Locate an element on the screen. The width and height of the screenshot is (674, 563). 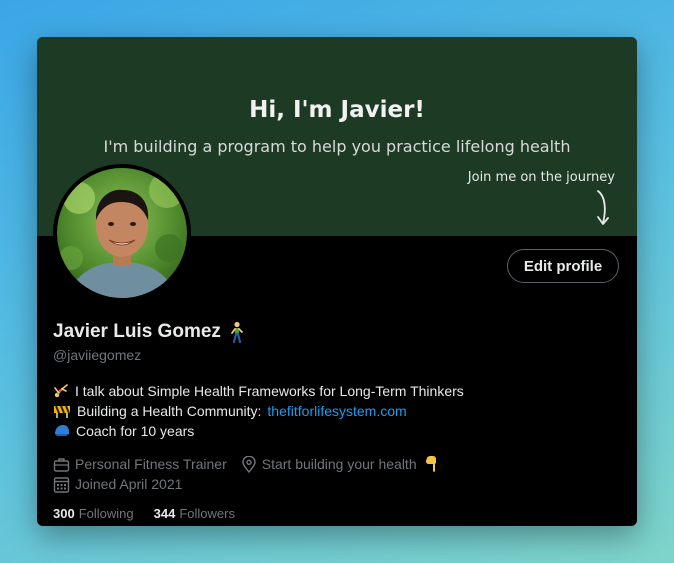
avatar is located at coordinates (122, 233).